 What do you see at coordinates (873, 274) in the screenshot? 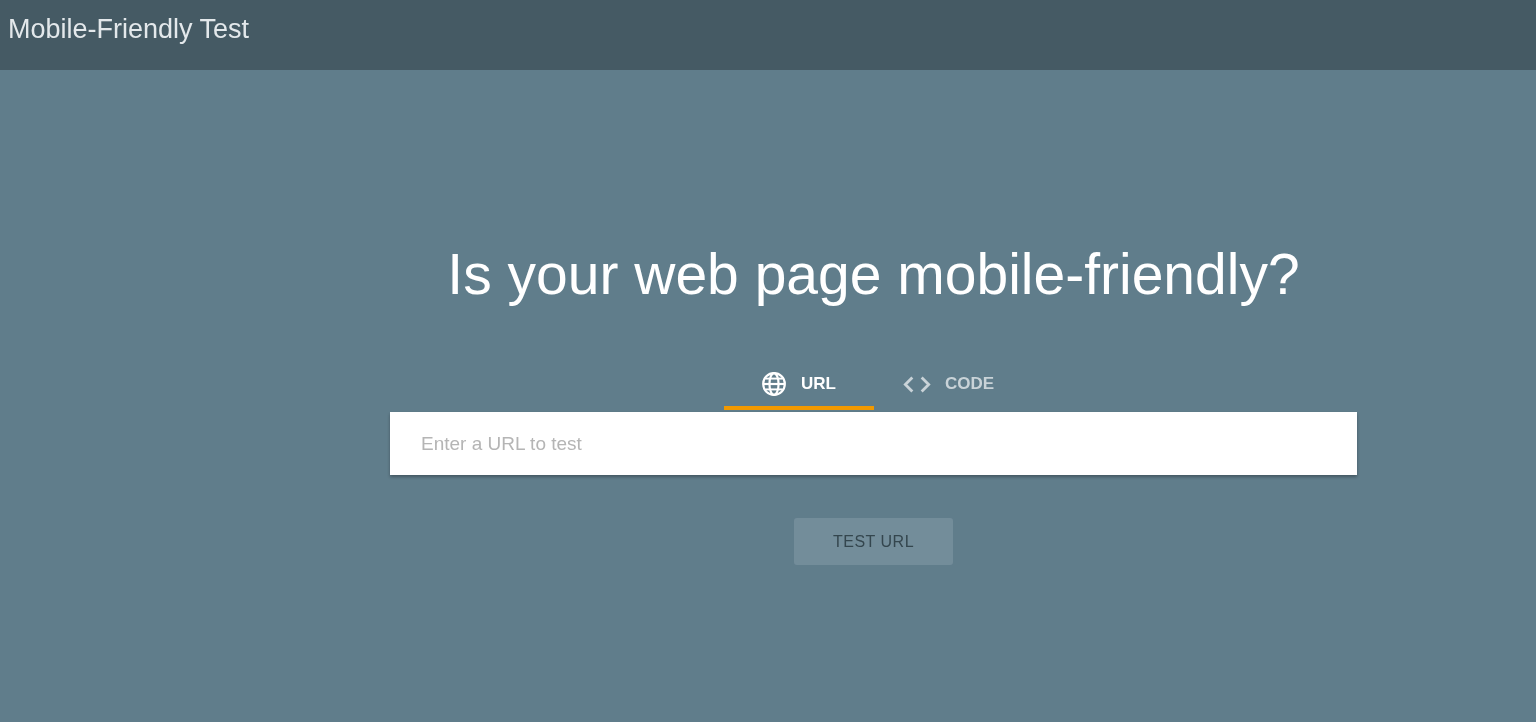
I see `page-heading: Is your web page mobile-friendly?` at bounding box center [873, 274].